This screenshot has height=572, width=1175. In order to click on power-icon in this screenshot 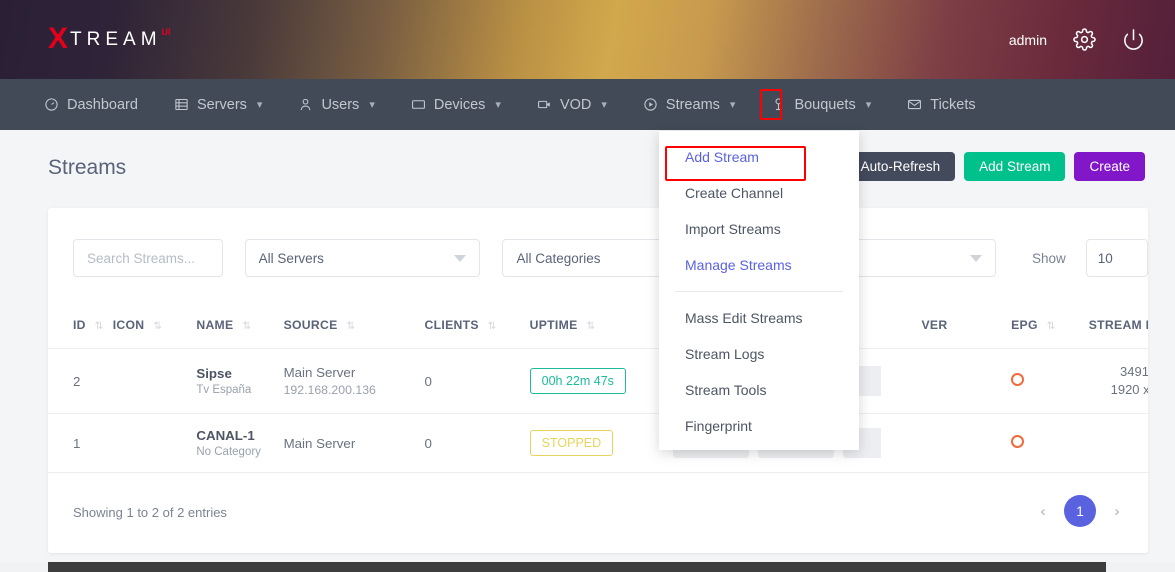, I will do `click(1133, 39)`.